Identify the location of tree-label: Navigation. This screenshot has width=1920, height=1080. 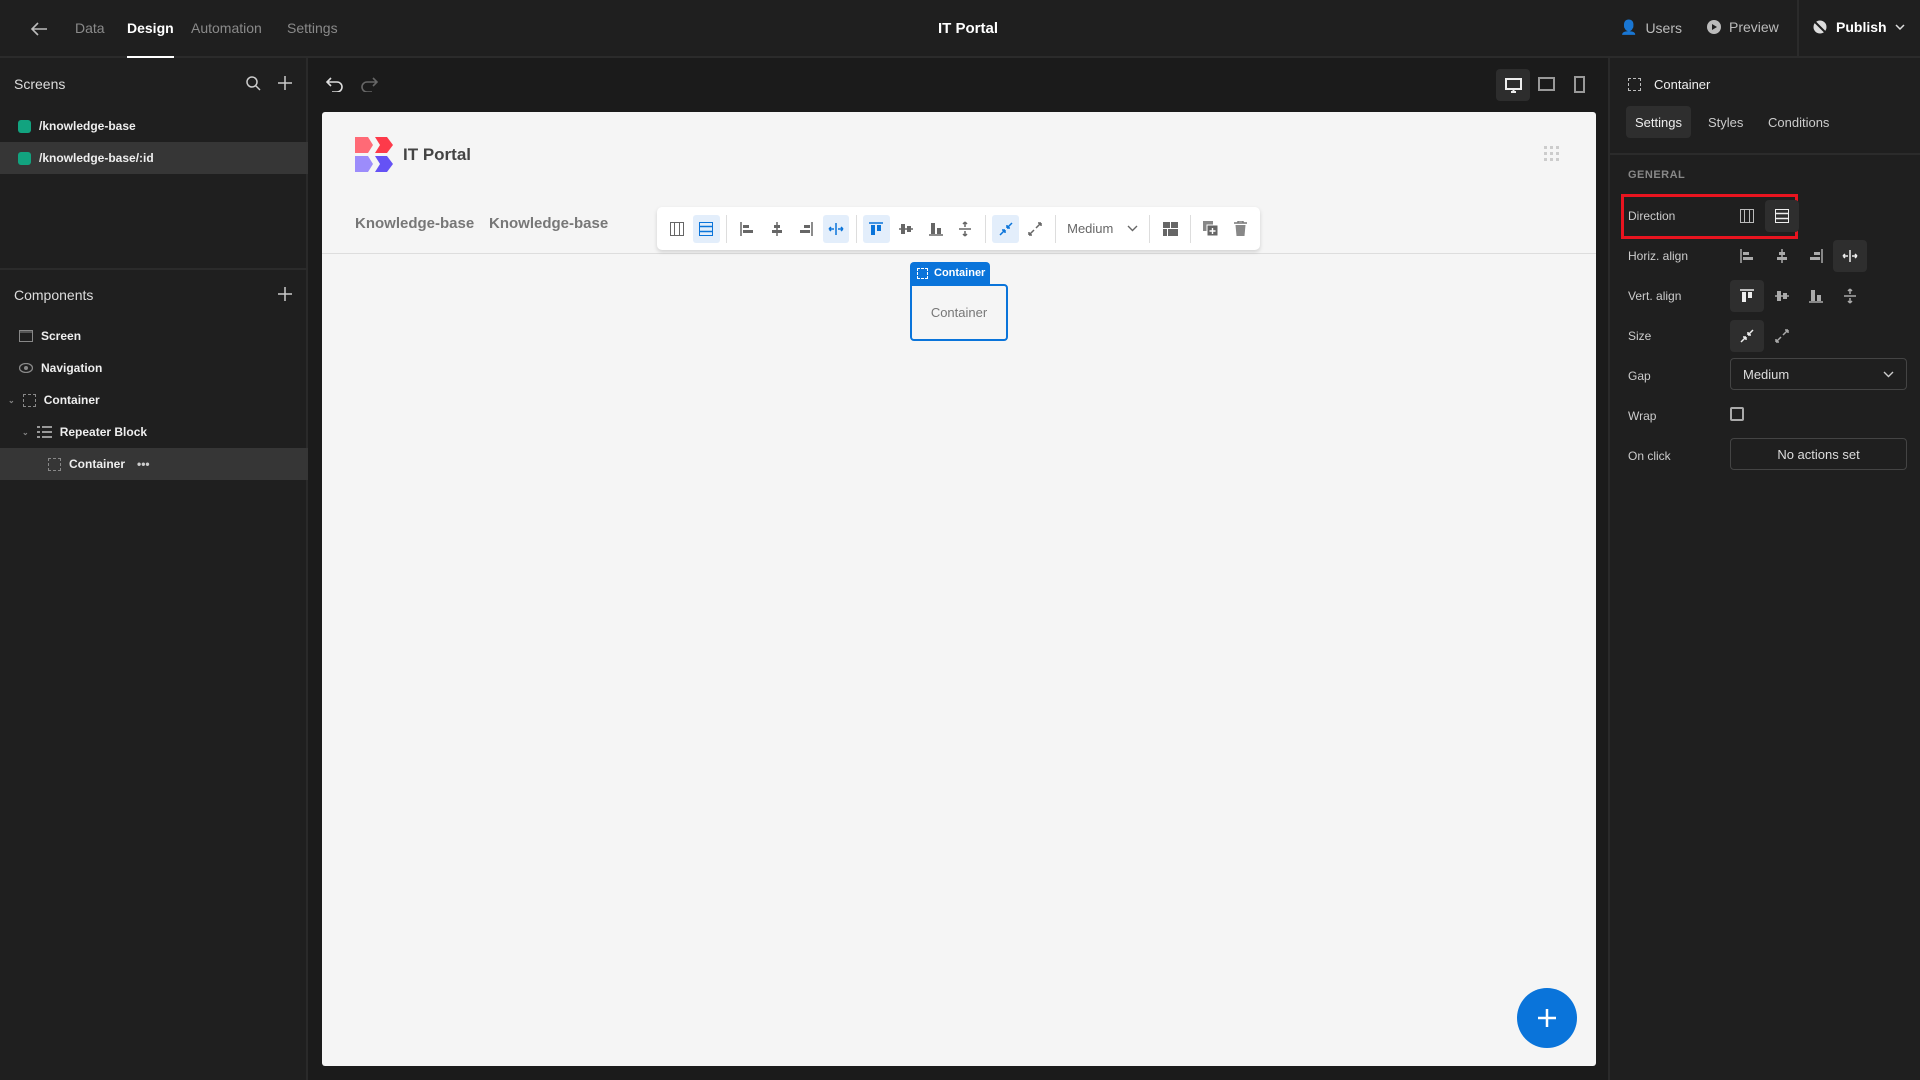
(72, 368).